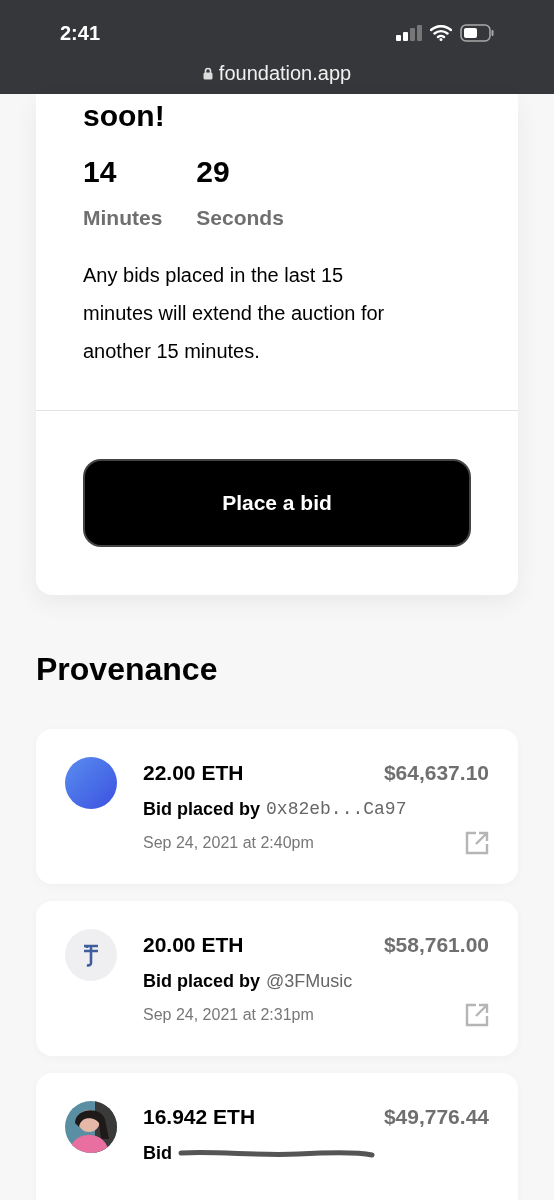 This screenshot has height=1200, width=554. I want to click on auction-heading: soon!, so click(124, 116).